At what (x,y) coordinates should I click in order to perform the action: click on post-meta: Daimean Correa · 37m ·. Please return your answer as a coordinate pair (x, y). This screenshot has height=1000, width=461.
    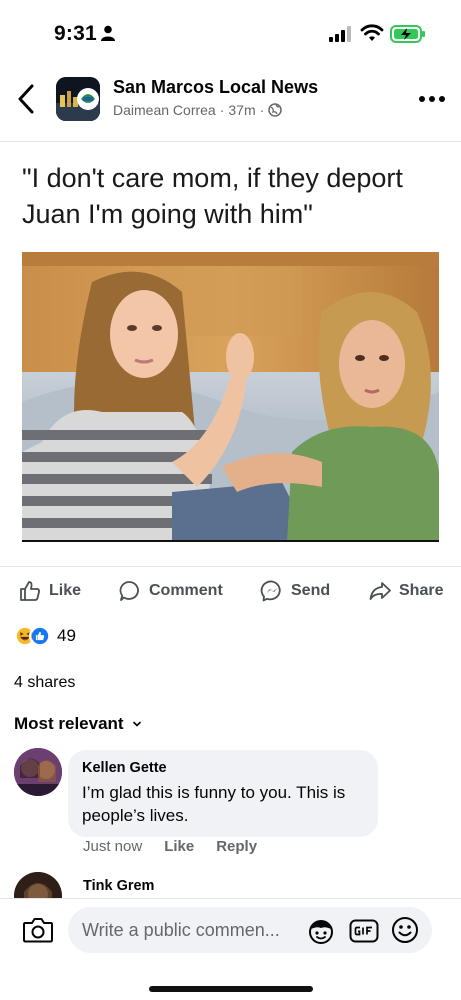
    Looking at the image, I should click on (198, 110).